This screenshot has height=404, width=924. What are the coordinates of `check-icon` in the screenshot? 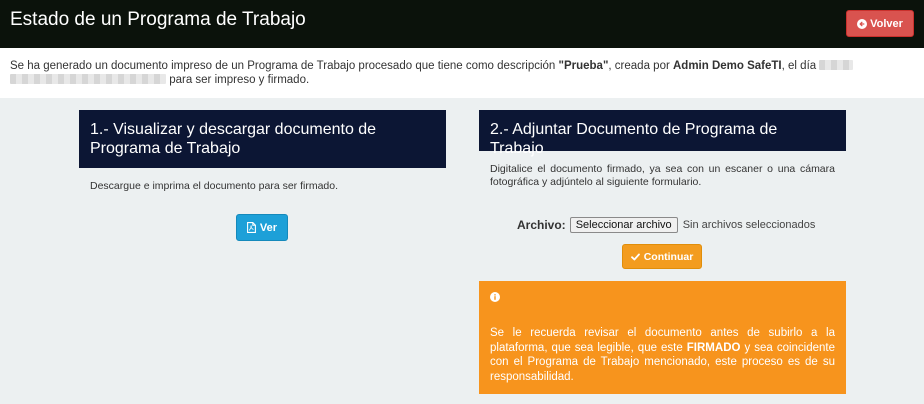 It's located at (635, 256).